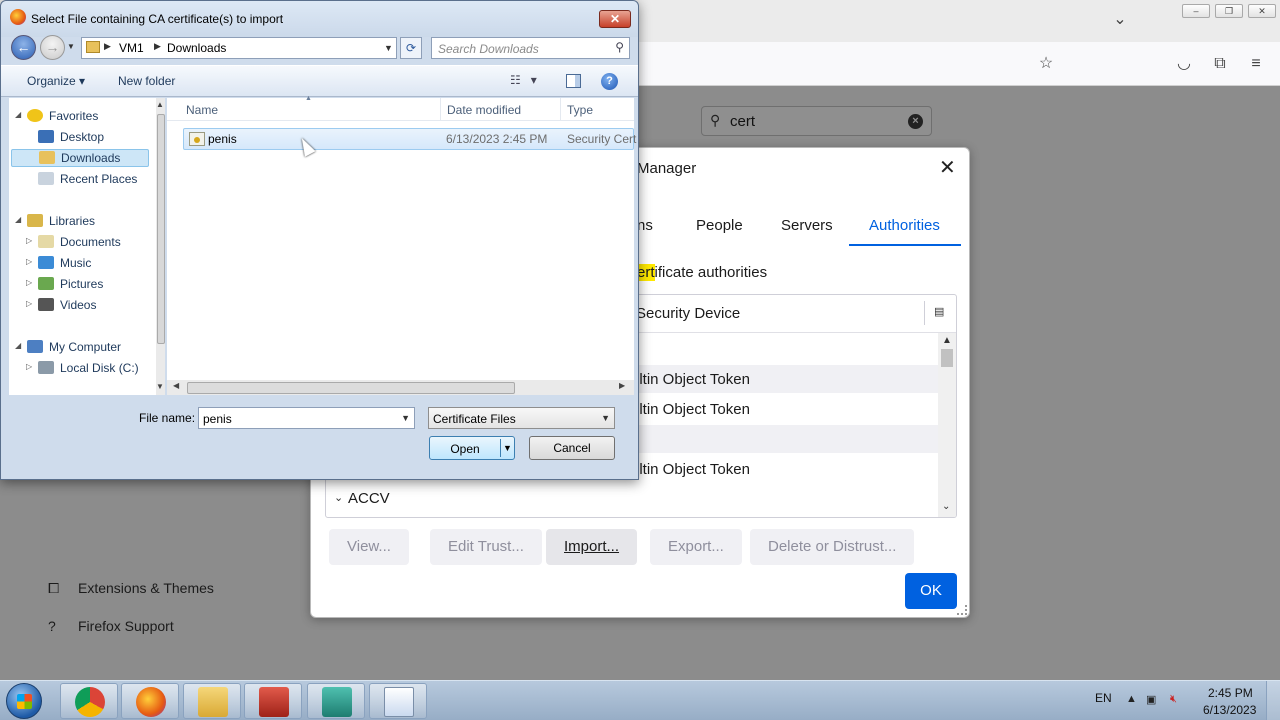  What do you see at coordinates (947, 168) in the screenshot?
I see `close-icon: ✕` at bounding box center [947, 168].